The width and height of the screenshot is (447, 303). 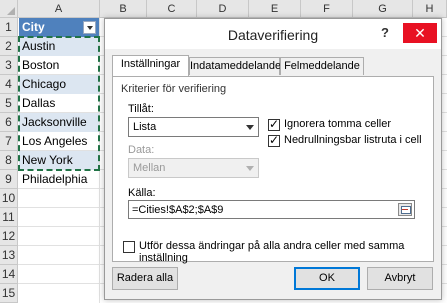 What do you see at coordinates (9, 103) in the screenshot?
I see `row-header-5: 5` at bounding box center [9, 103].